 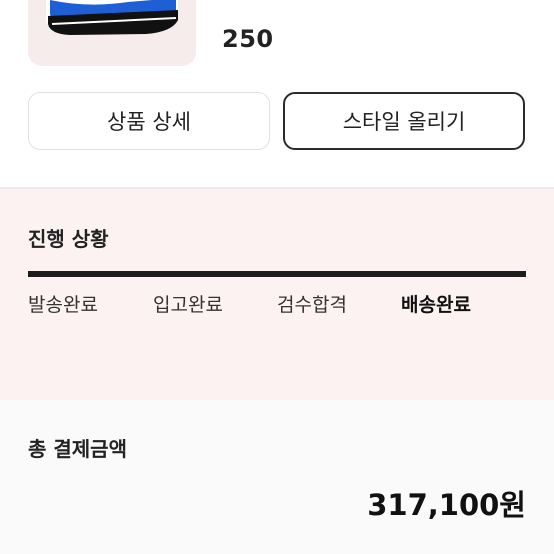 I want to click on product-detail-label: 상품 상세, so click(x=149, y=122).